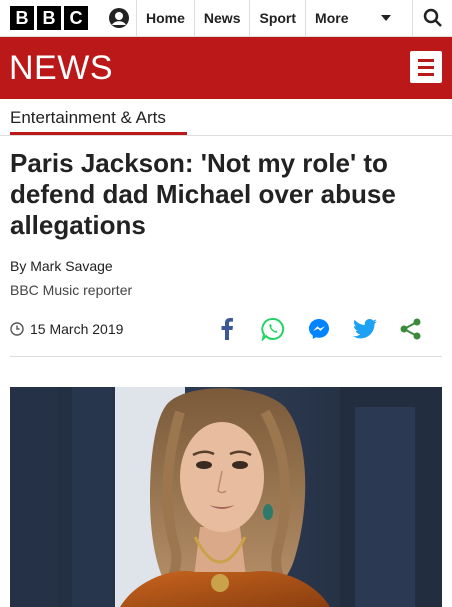  I want to click on twitter-icon, so click(365, 329).